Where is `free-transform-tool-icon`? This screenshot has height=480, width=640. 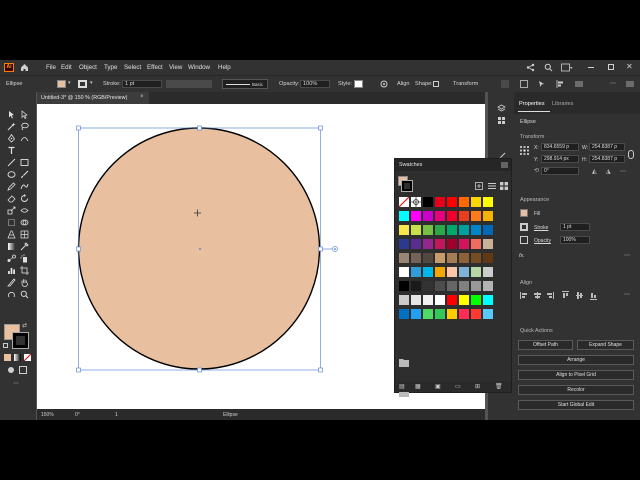 free-transform-tool-icon is located at coordinates (11, 222).